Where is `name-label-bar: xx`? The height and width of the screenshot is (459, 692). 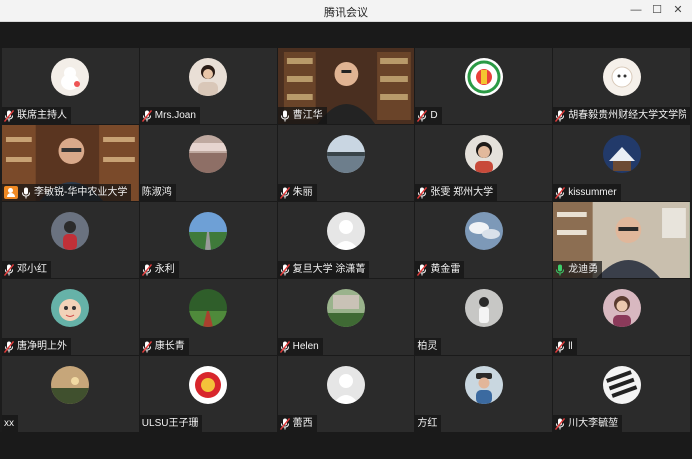 name-label-bar: xx is located at coordinates (10, 423).